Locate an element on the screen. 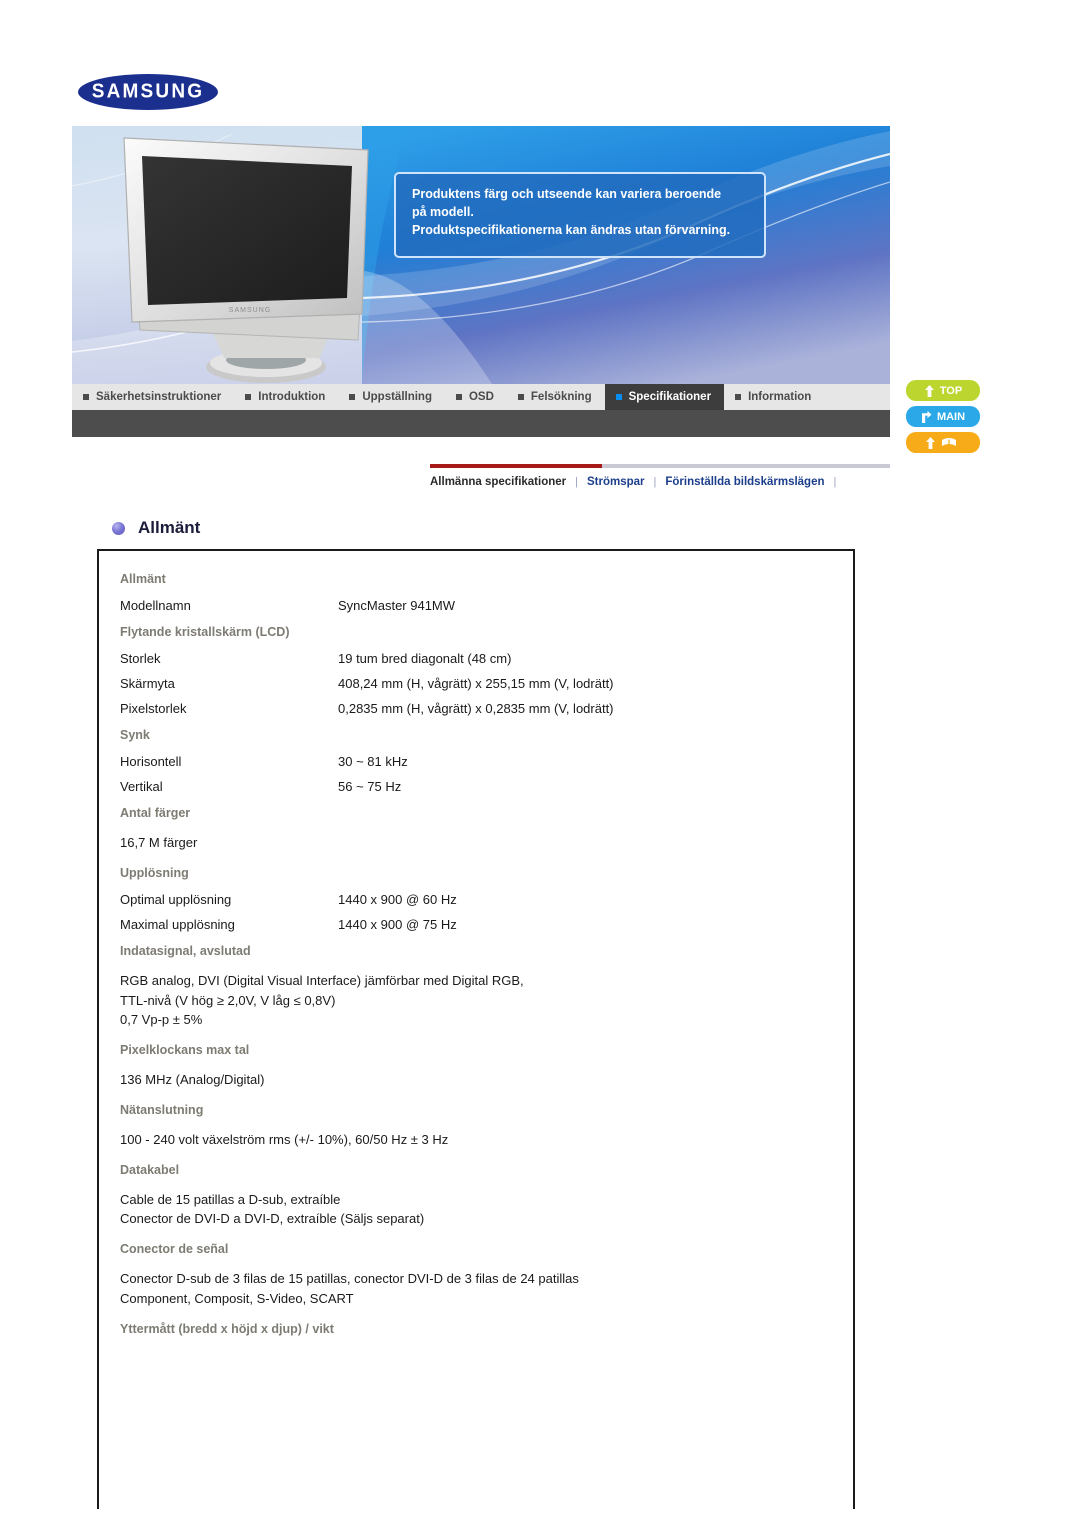 The image size is (1080, 1528). nav-item-label: Uppställning is located at coordinates (397, 397).